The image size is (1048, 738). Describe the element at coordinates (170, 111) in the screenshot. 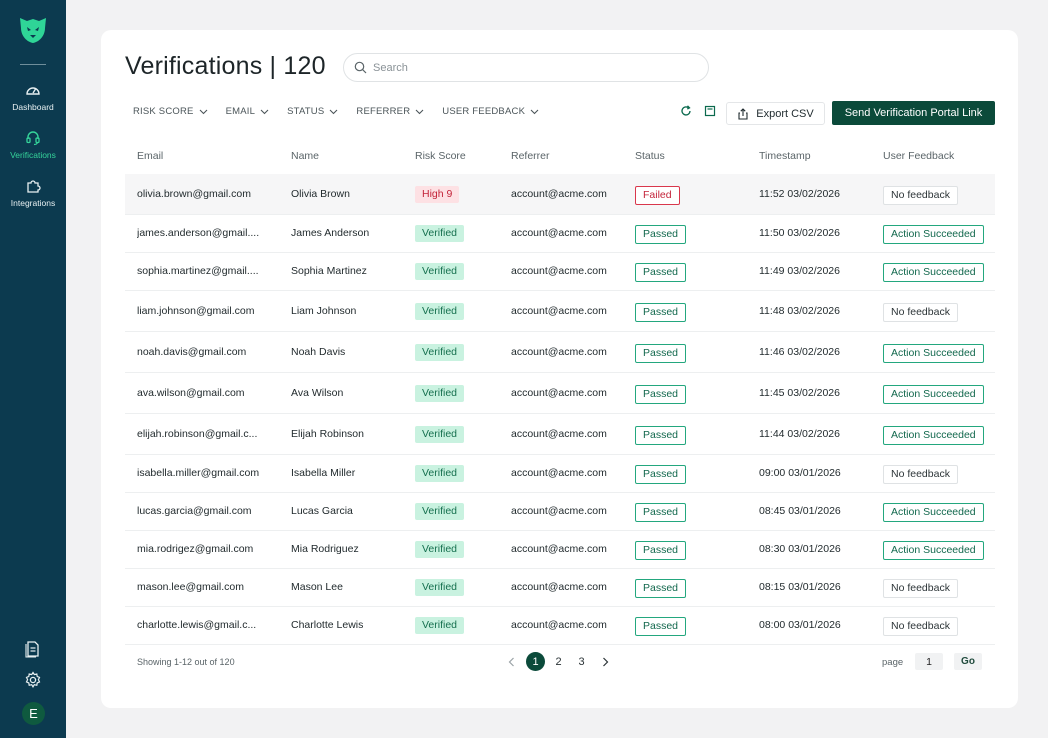

I see `filter-risk-score: RISK SCORE` at that location.